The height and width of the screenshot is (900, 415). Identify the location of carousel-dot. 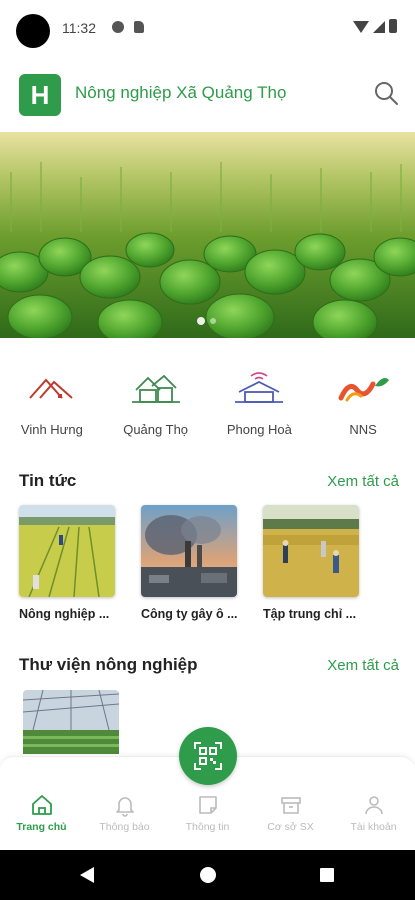
(213, 321).